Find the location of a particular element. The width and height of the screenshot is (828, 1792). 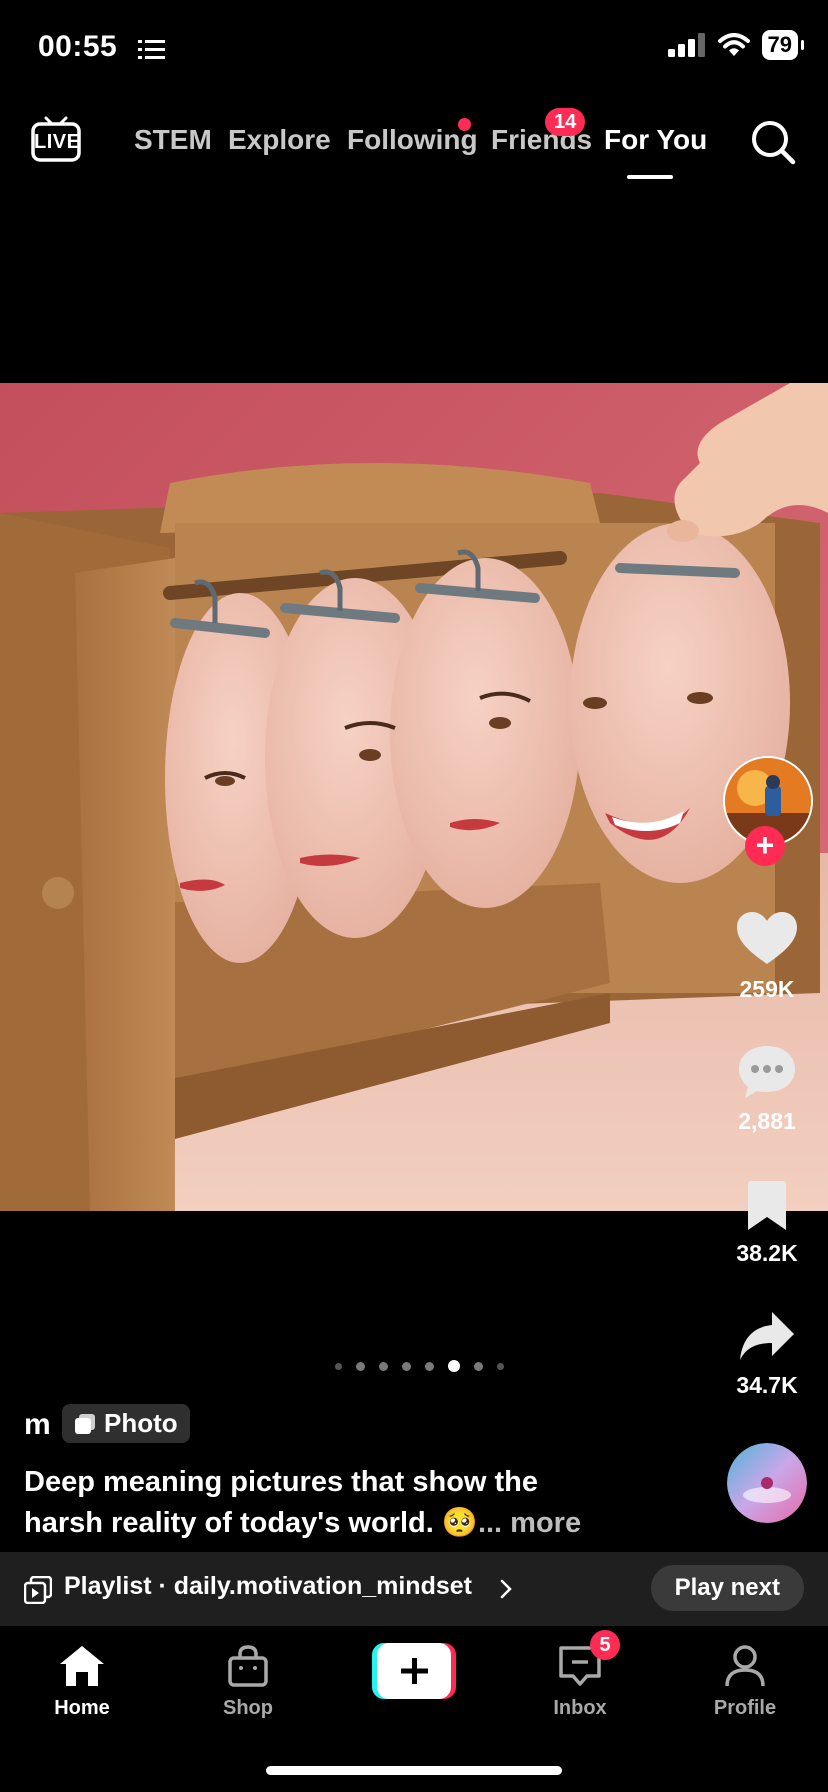

status-indicators: 79 is located at coordinates (736, 45).